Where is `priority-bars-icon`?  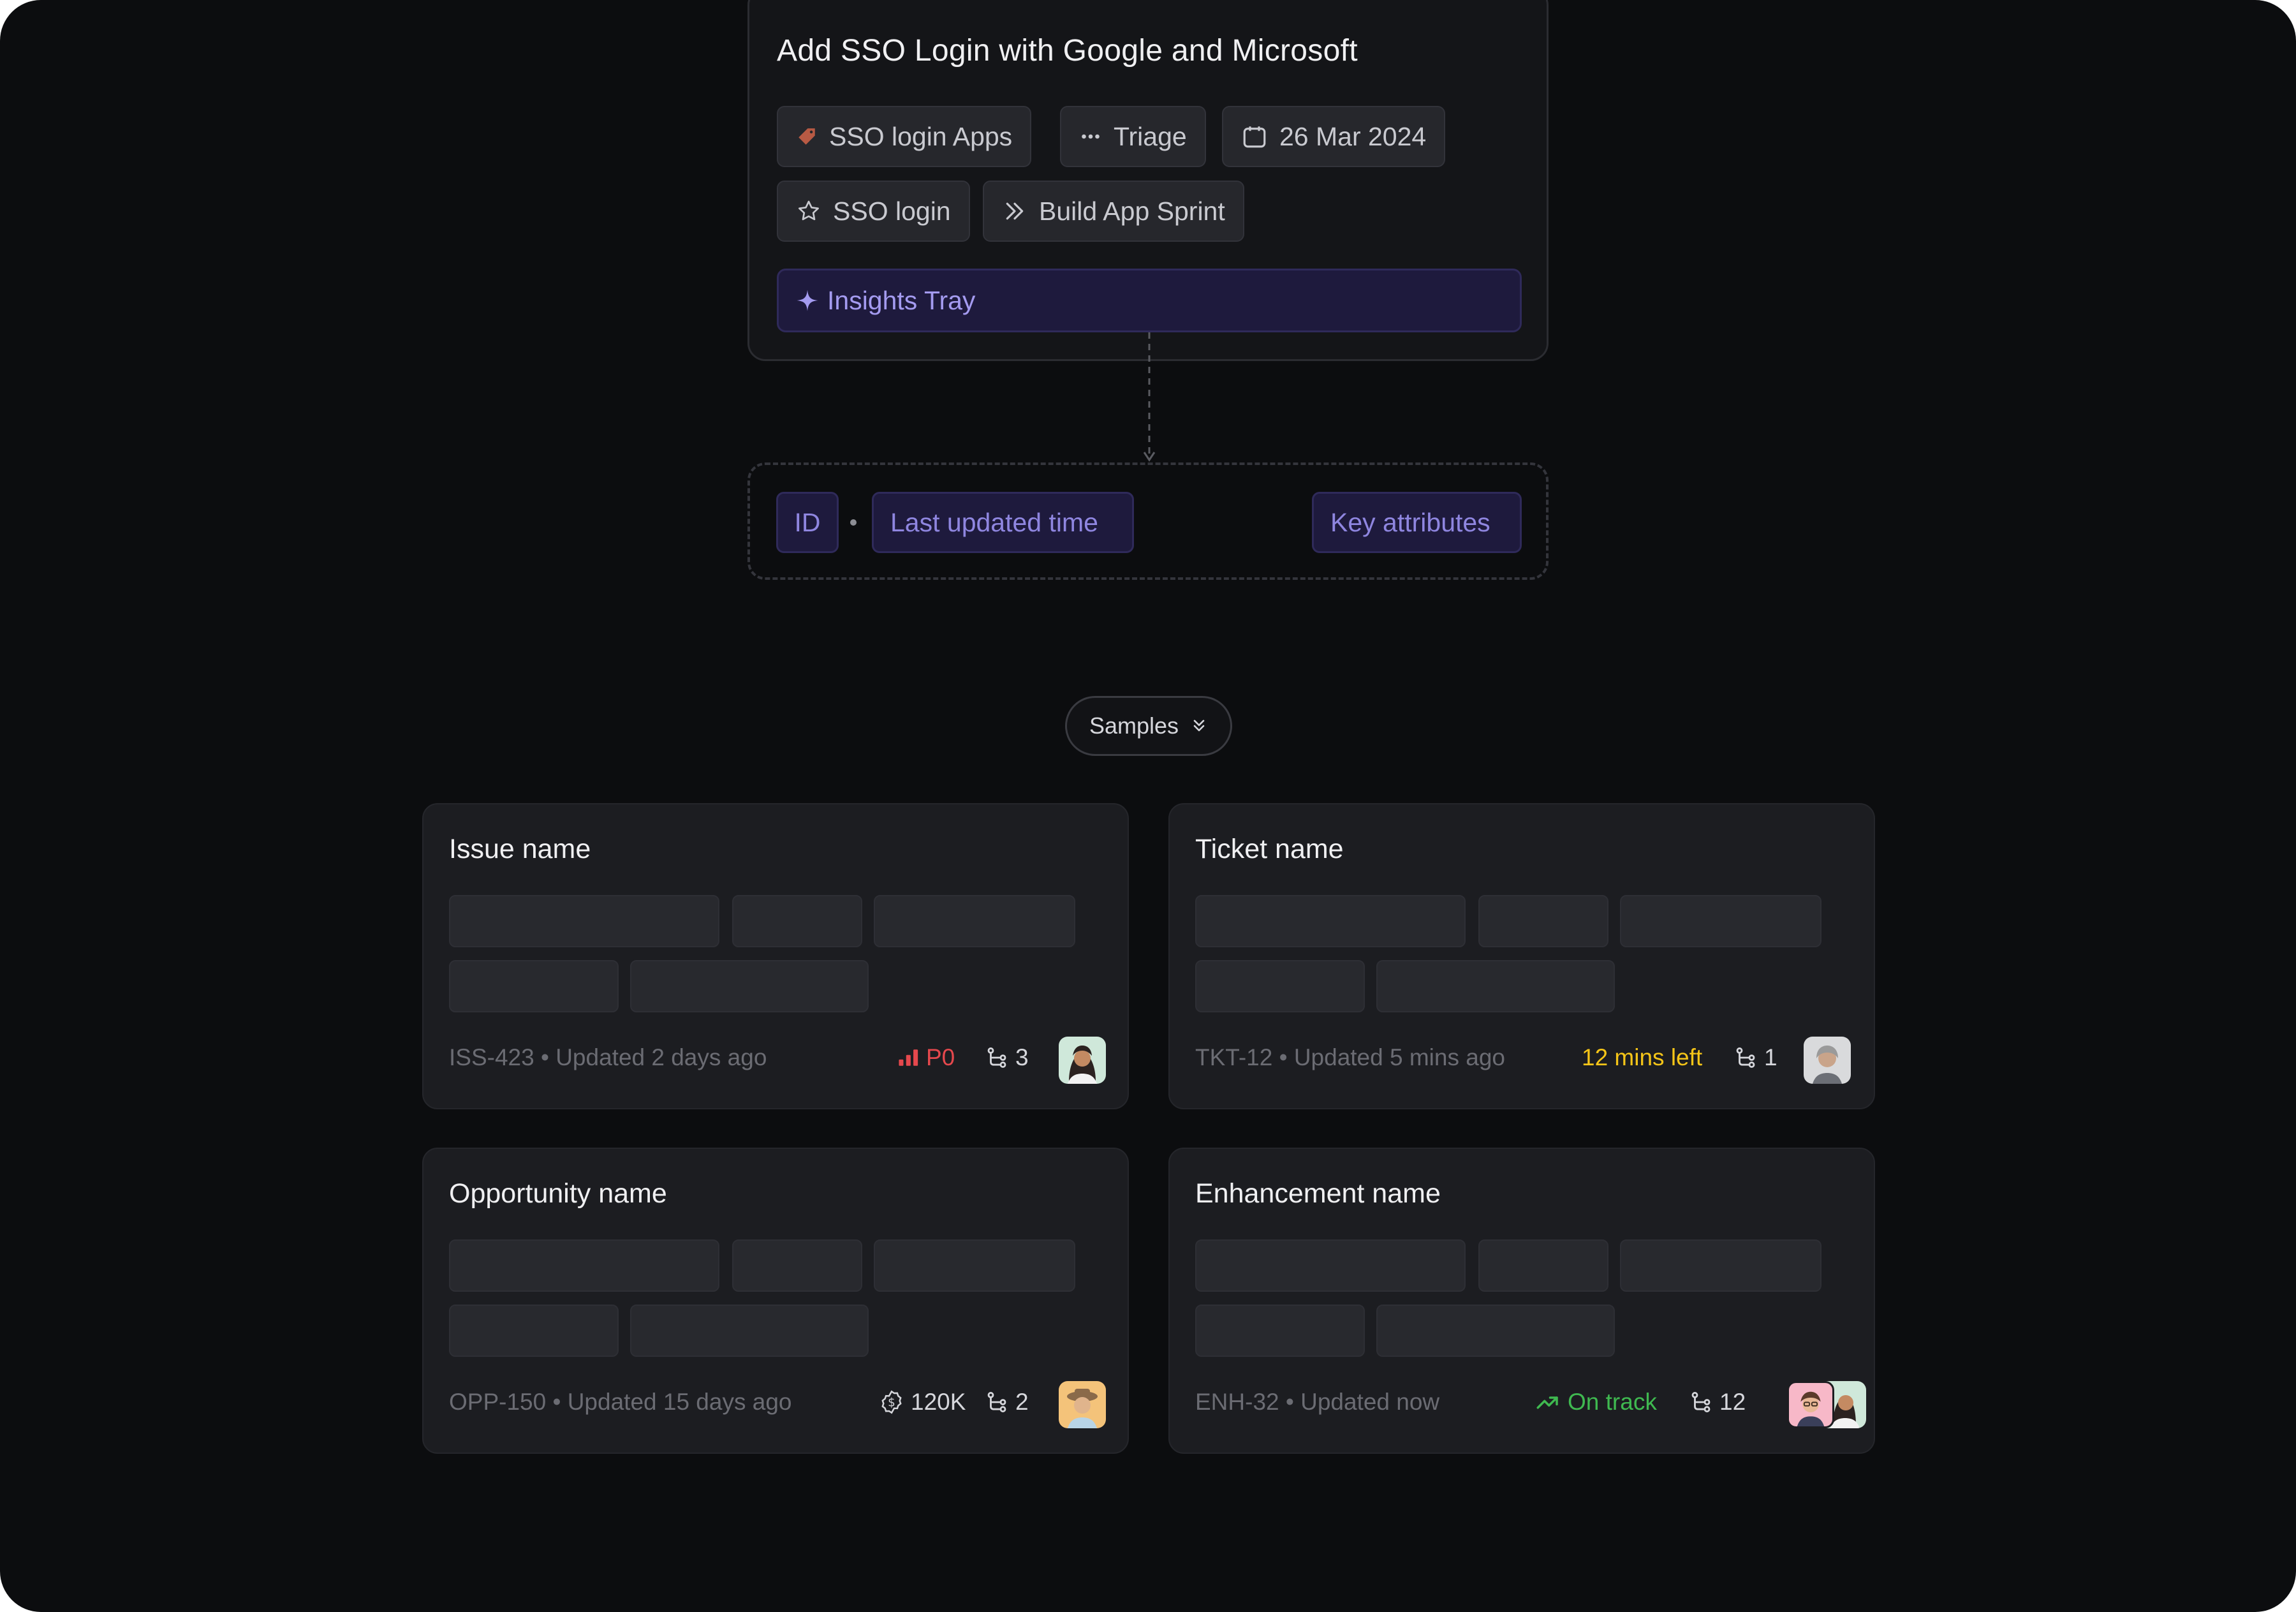 priority-bars-icon is located at coordinates (908, 1057).